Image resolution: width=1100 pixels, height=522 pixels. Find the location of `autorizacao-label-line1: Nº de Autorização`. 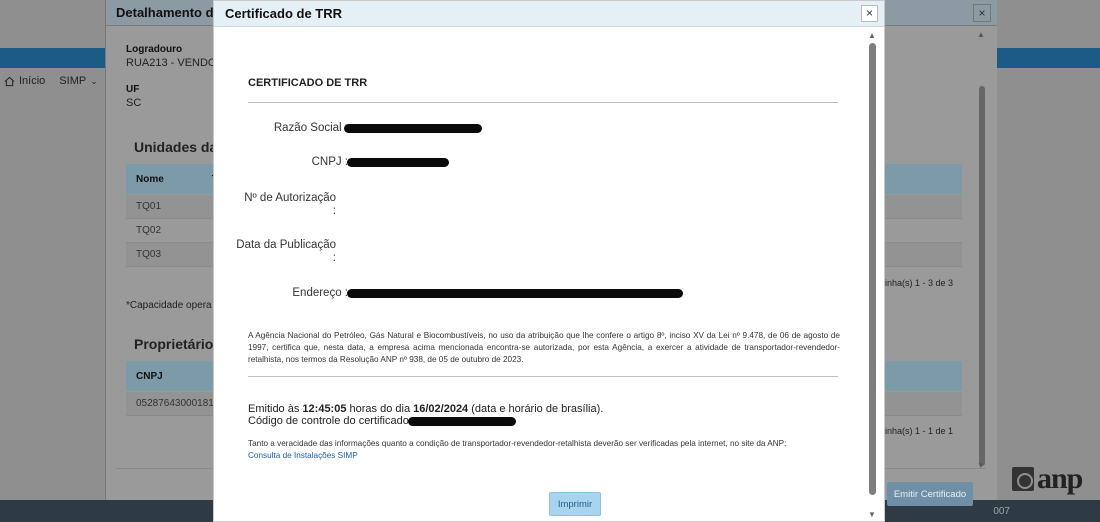

autorizacao-label-line1: Nº de Autorização is located at coordinates (290, 198).